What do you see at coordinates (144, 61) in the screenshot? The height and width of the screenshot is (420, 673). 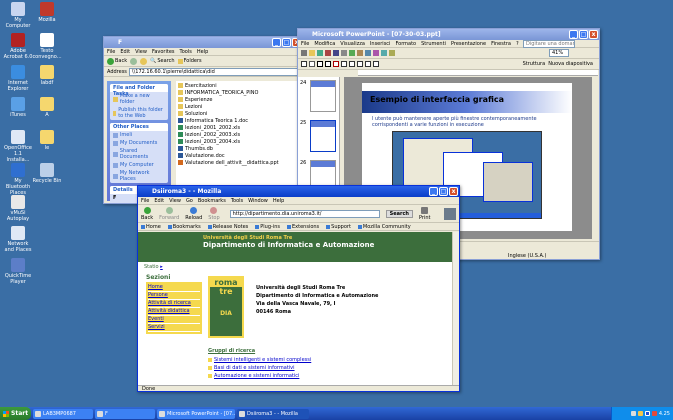 I see `up-folder-icon` at bounding box center [144, 61].